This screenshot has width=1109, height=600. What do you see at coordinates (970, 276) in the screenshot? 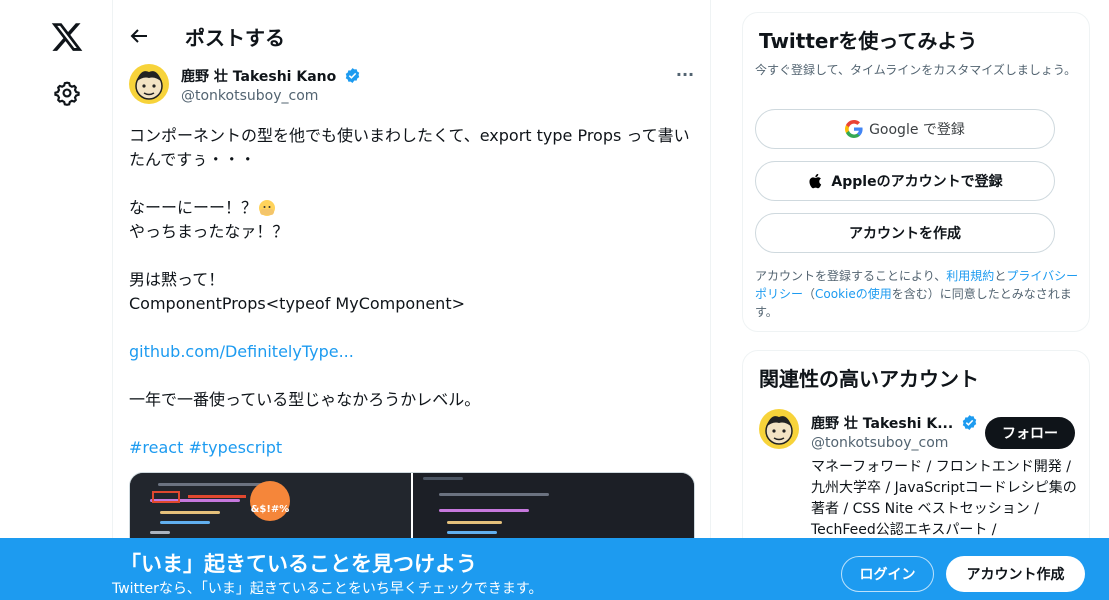
I see `terms-link: 利用規約` at bounding box center [970, 276].